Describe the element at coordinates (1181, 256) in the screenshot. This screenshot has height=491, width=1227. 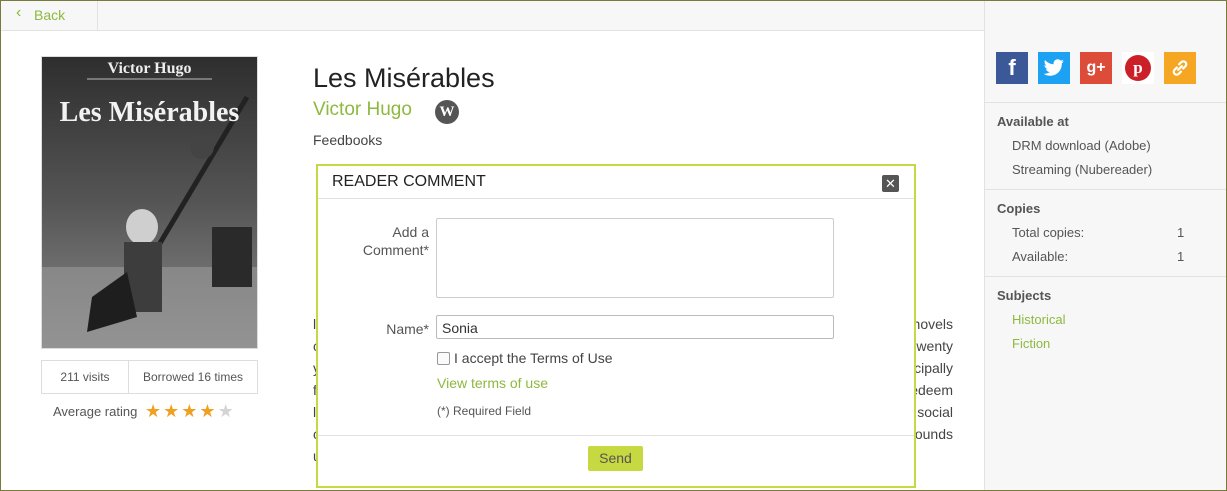
I see `available-copies-value: 1` at that location.